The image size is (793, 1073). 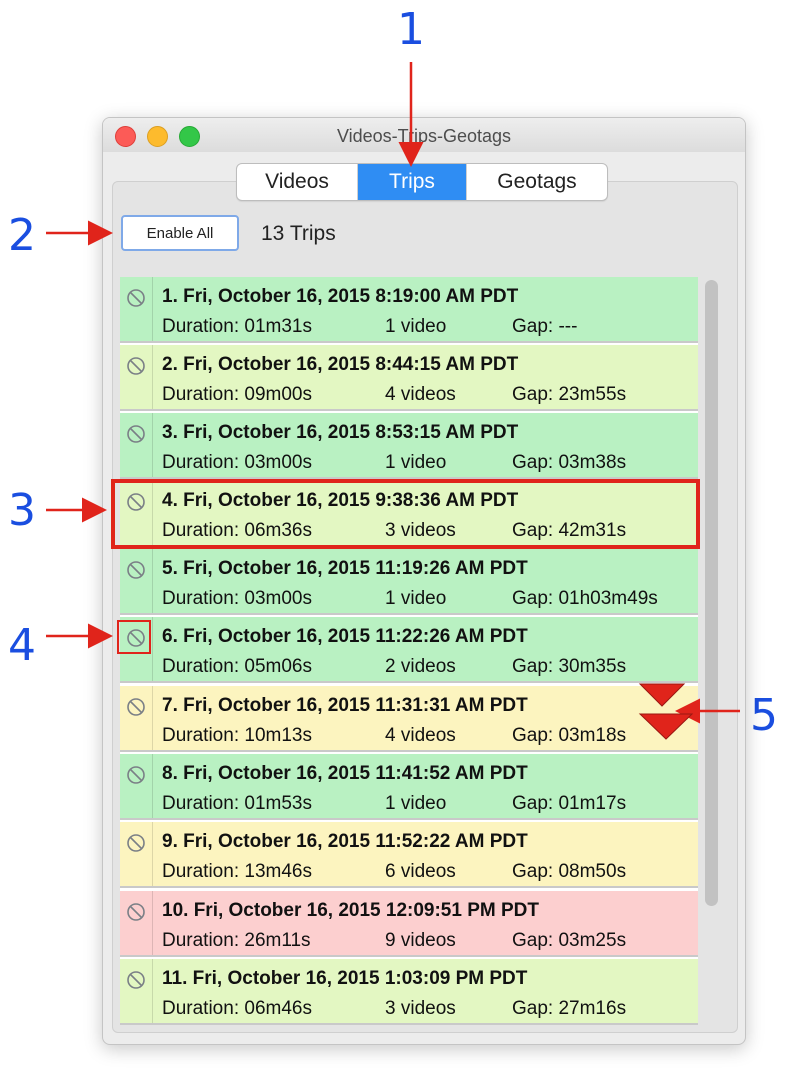 What do you see at coordinates (662, 695) in the screenshot?
I see `gap-marker-top-icon` at bounding box center [662, 695].